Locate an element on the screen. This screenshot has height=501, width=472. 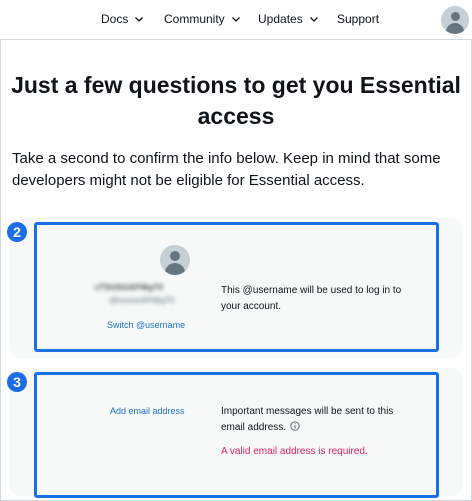
nav-updates: Updates is located at coordinates (288, 19).